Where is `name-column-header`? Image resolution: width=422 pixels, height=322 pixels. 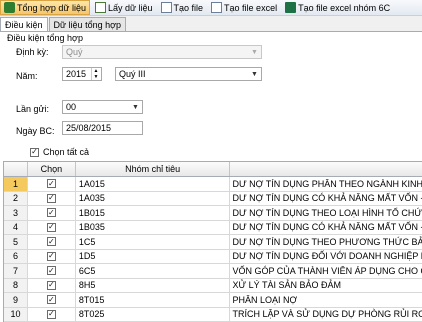 name-column-header is located at coordinates (326, 169).